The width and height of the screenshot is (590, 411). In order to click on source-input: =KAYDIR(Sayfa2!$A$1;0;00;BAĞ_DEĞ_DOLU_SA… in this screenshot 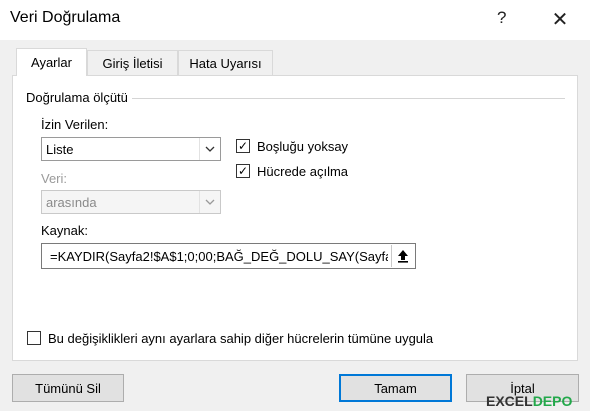, I will do `click(228, 256)`.